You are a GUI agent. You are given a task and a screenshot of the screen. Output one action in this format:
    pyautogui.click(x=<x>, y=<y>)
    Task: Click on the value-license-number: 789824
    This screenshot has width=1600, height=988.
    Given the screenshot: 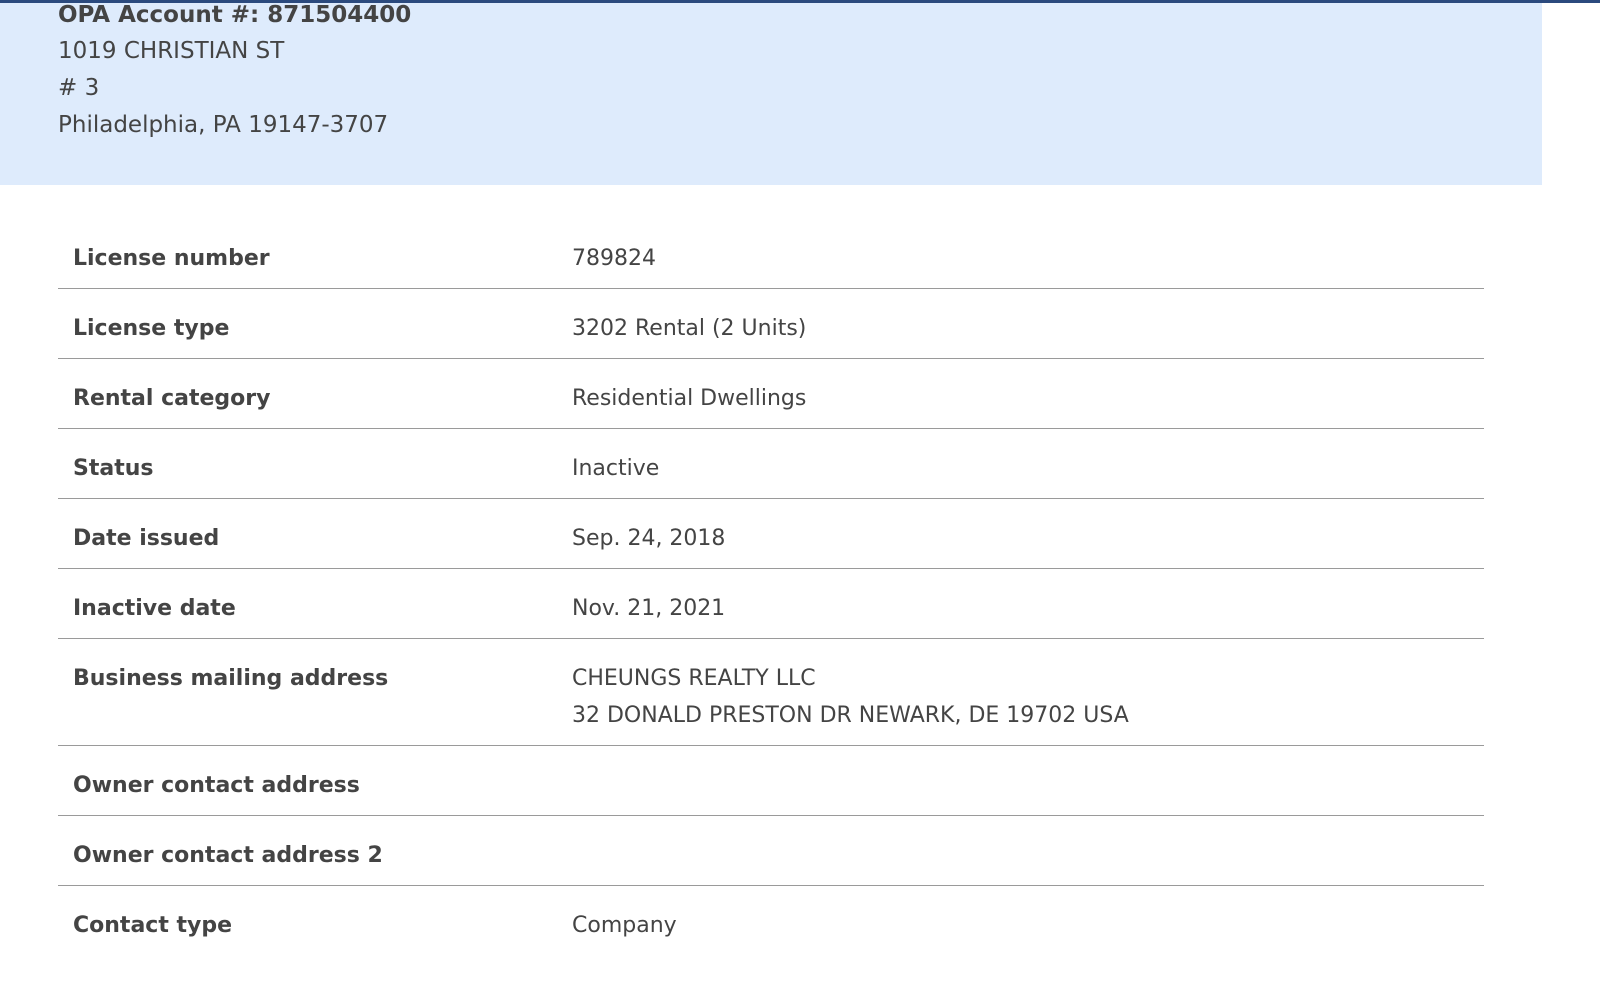 What is the action you would take?
    pyautogui.click(x=614, y=258)
    